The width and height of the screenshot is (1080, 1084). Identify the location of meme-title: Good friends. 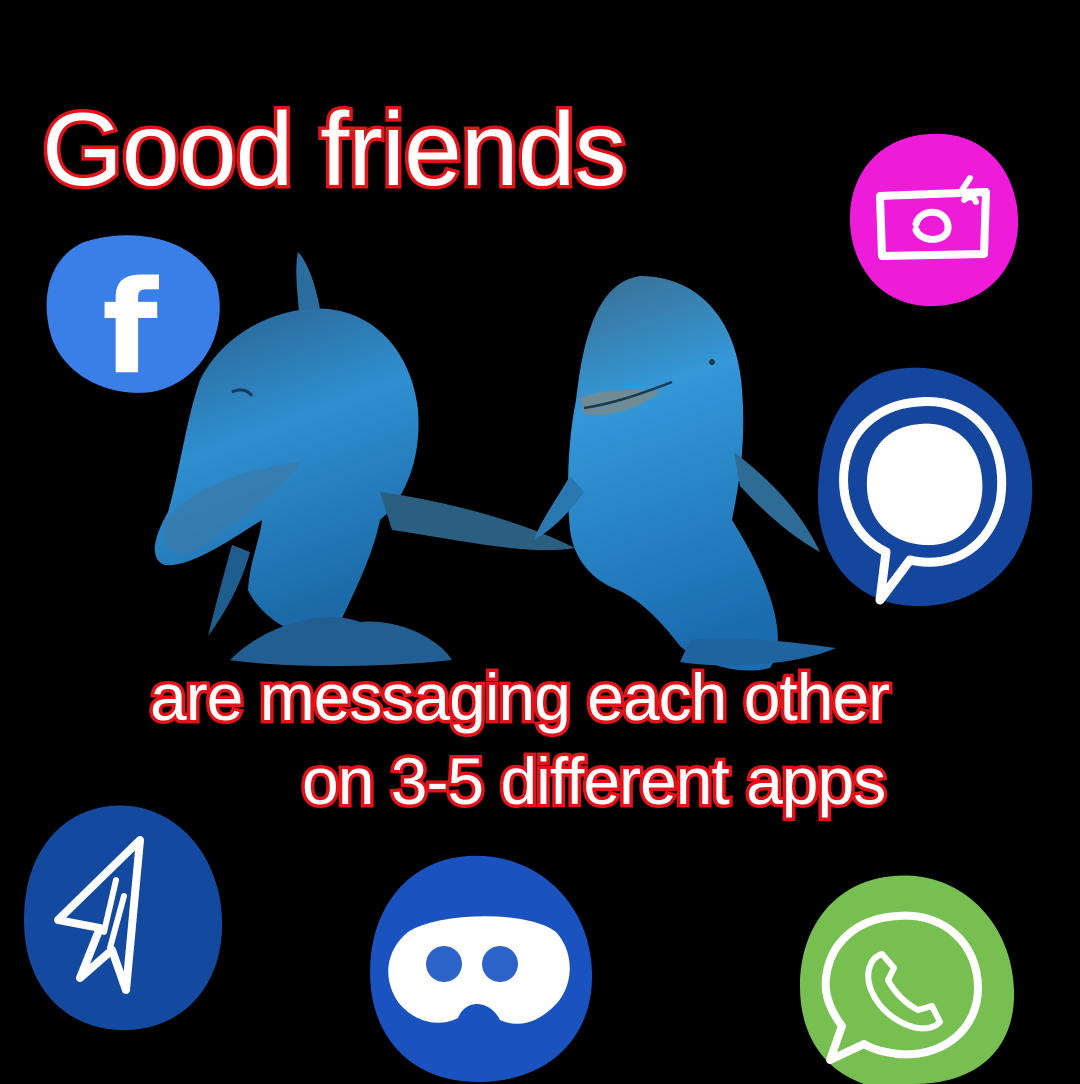
(333, 150).